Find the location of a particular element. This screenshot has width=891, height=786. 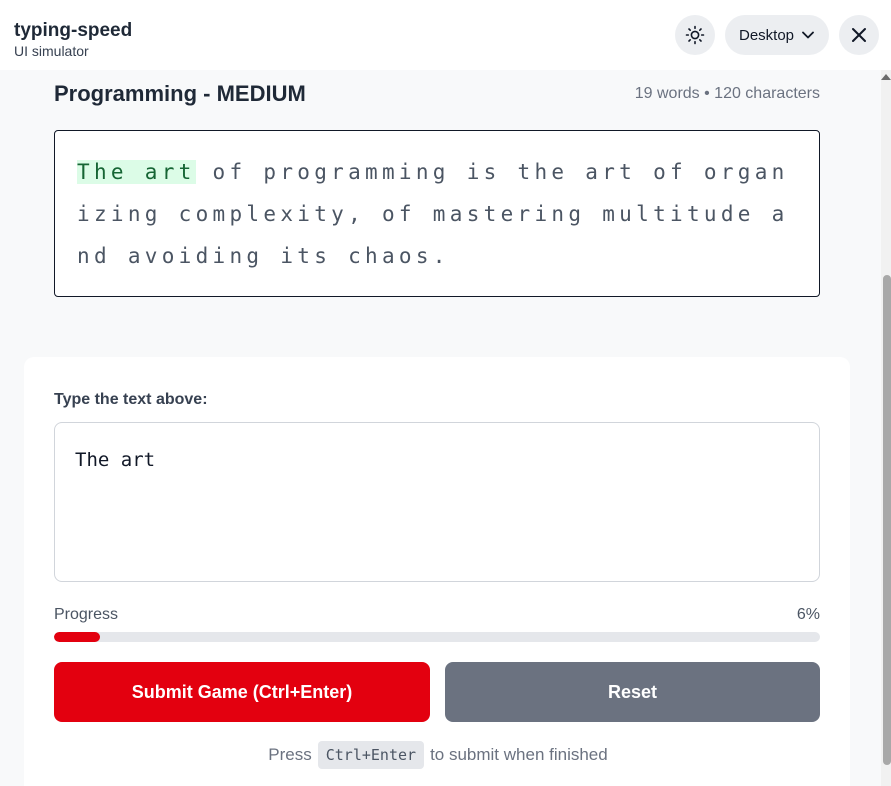

passage-title: Programming - MEDIUM is located at coordinates (180, 93).